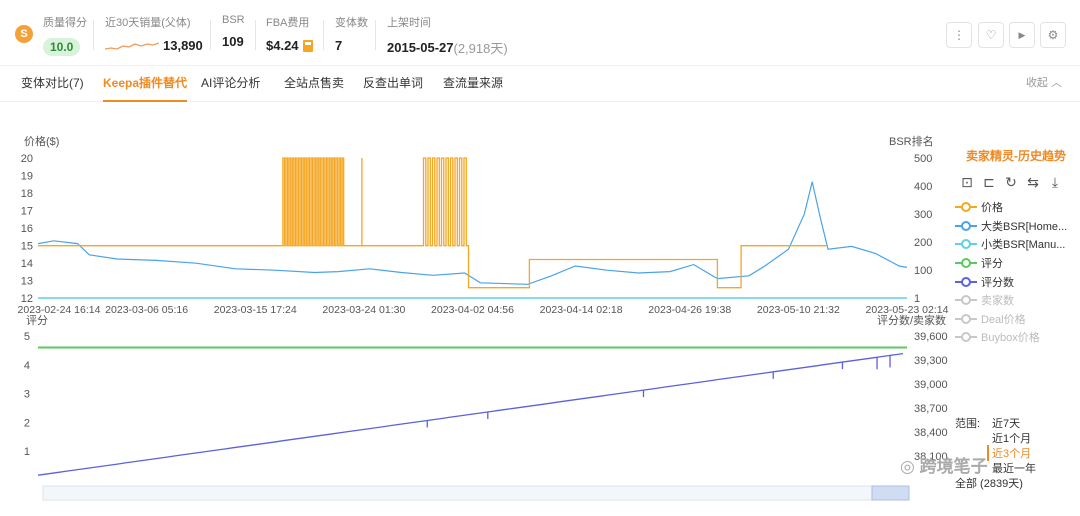 This screenshot has height=516, width=1080. Describe the element at coordinates (27, 264) in the screenshot. I see `top-chart-ytick: 14` at that location.